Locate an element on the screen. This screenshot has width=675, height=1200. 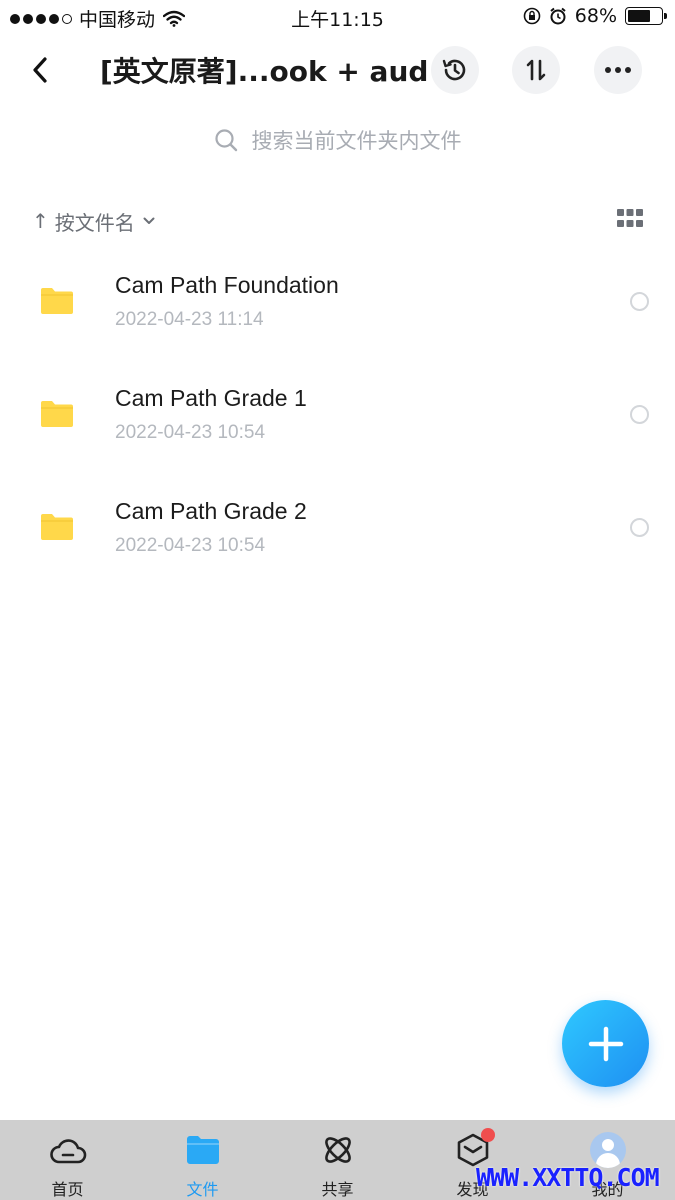
history-button is located at coordinates (455, 70).